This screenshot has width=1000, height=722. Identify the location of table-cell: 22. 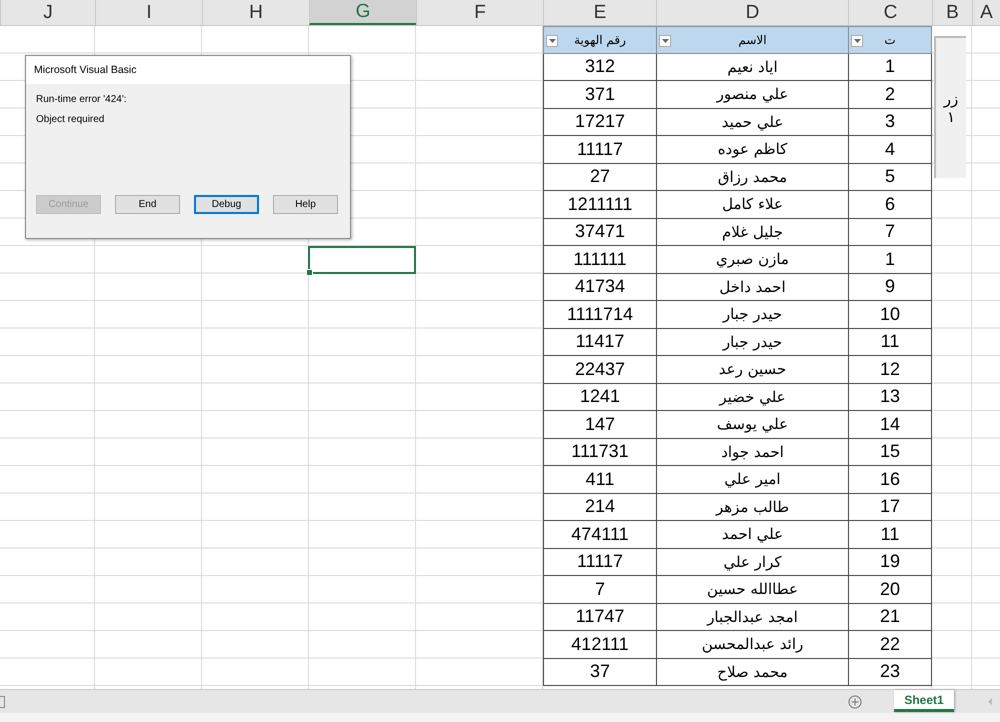
(890, 644).